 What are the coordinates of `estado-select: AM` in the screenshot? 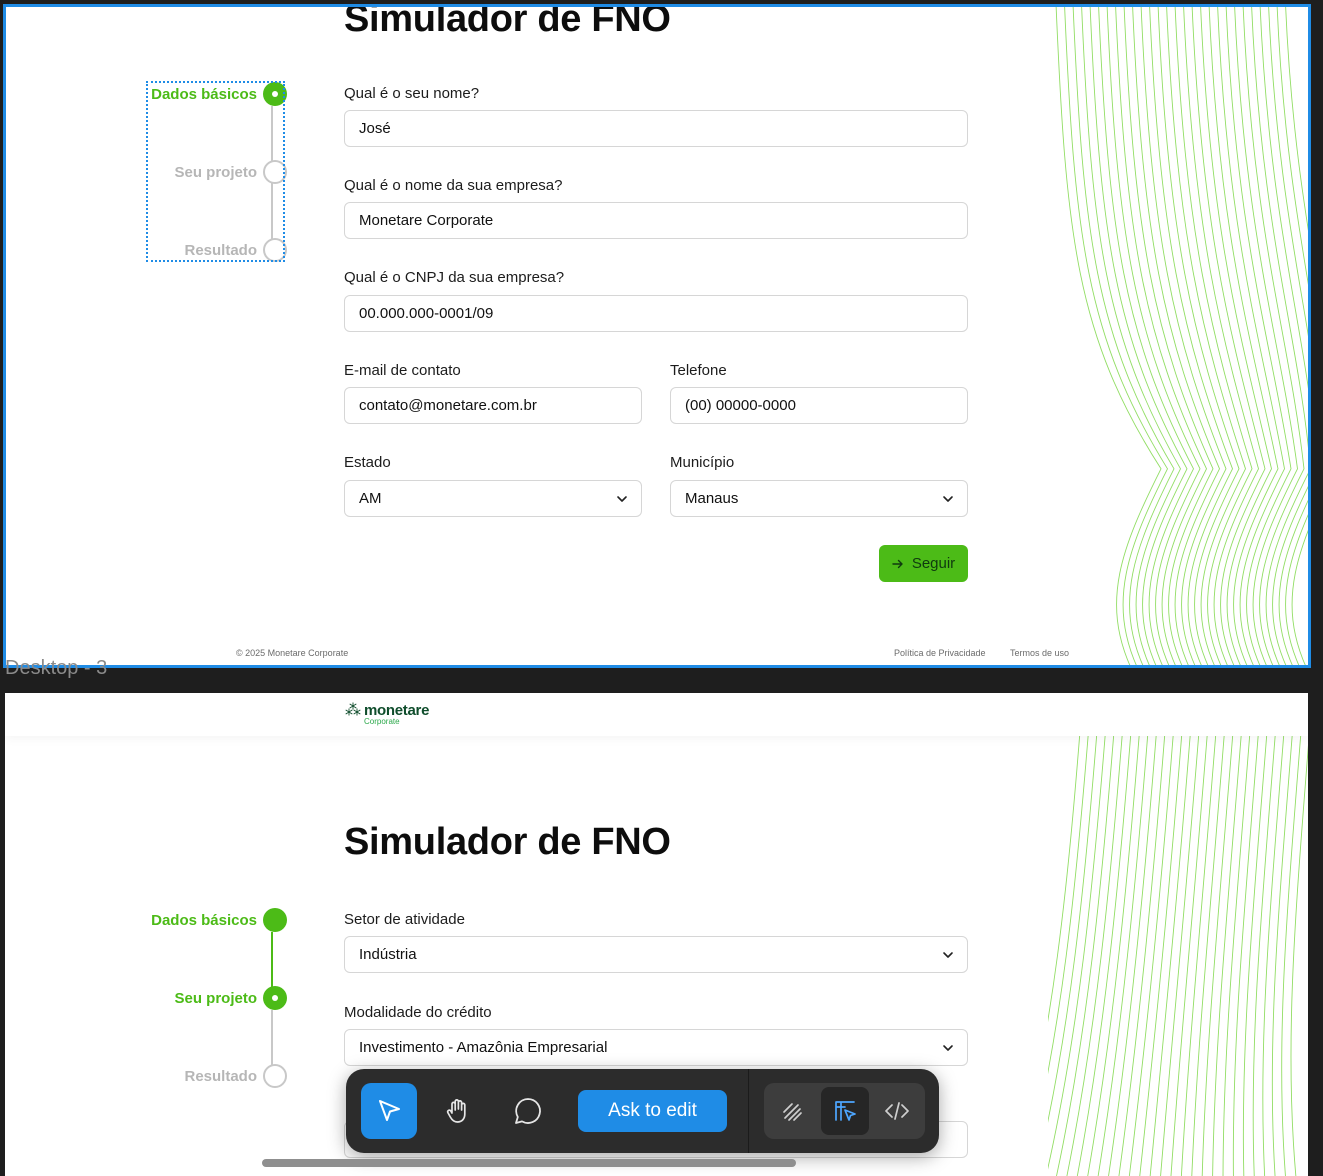 It's located at (493, 498).